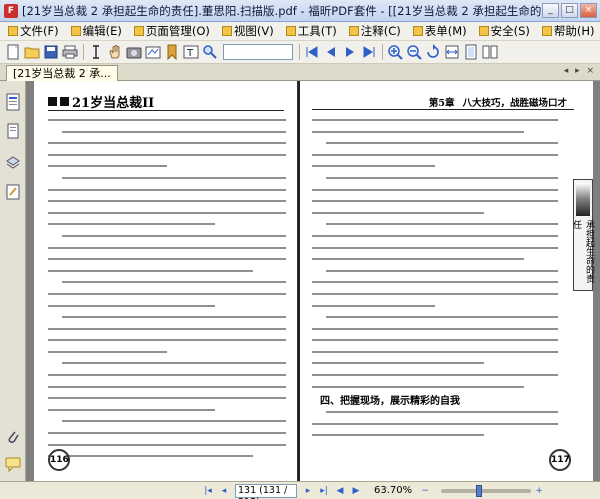 The width and height of the screenshot is (600, 499). What do you see at coordinates (550, 10) in the screenshot?
I see `minimize-button: _` at bounding box center [550, 10].